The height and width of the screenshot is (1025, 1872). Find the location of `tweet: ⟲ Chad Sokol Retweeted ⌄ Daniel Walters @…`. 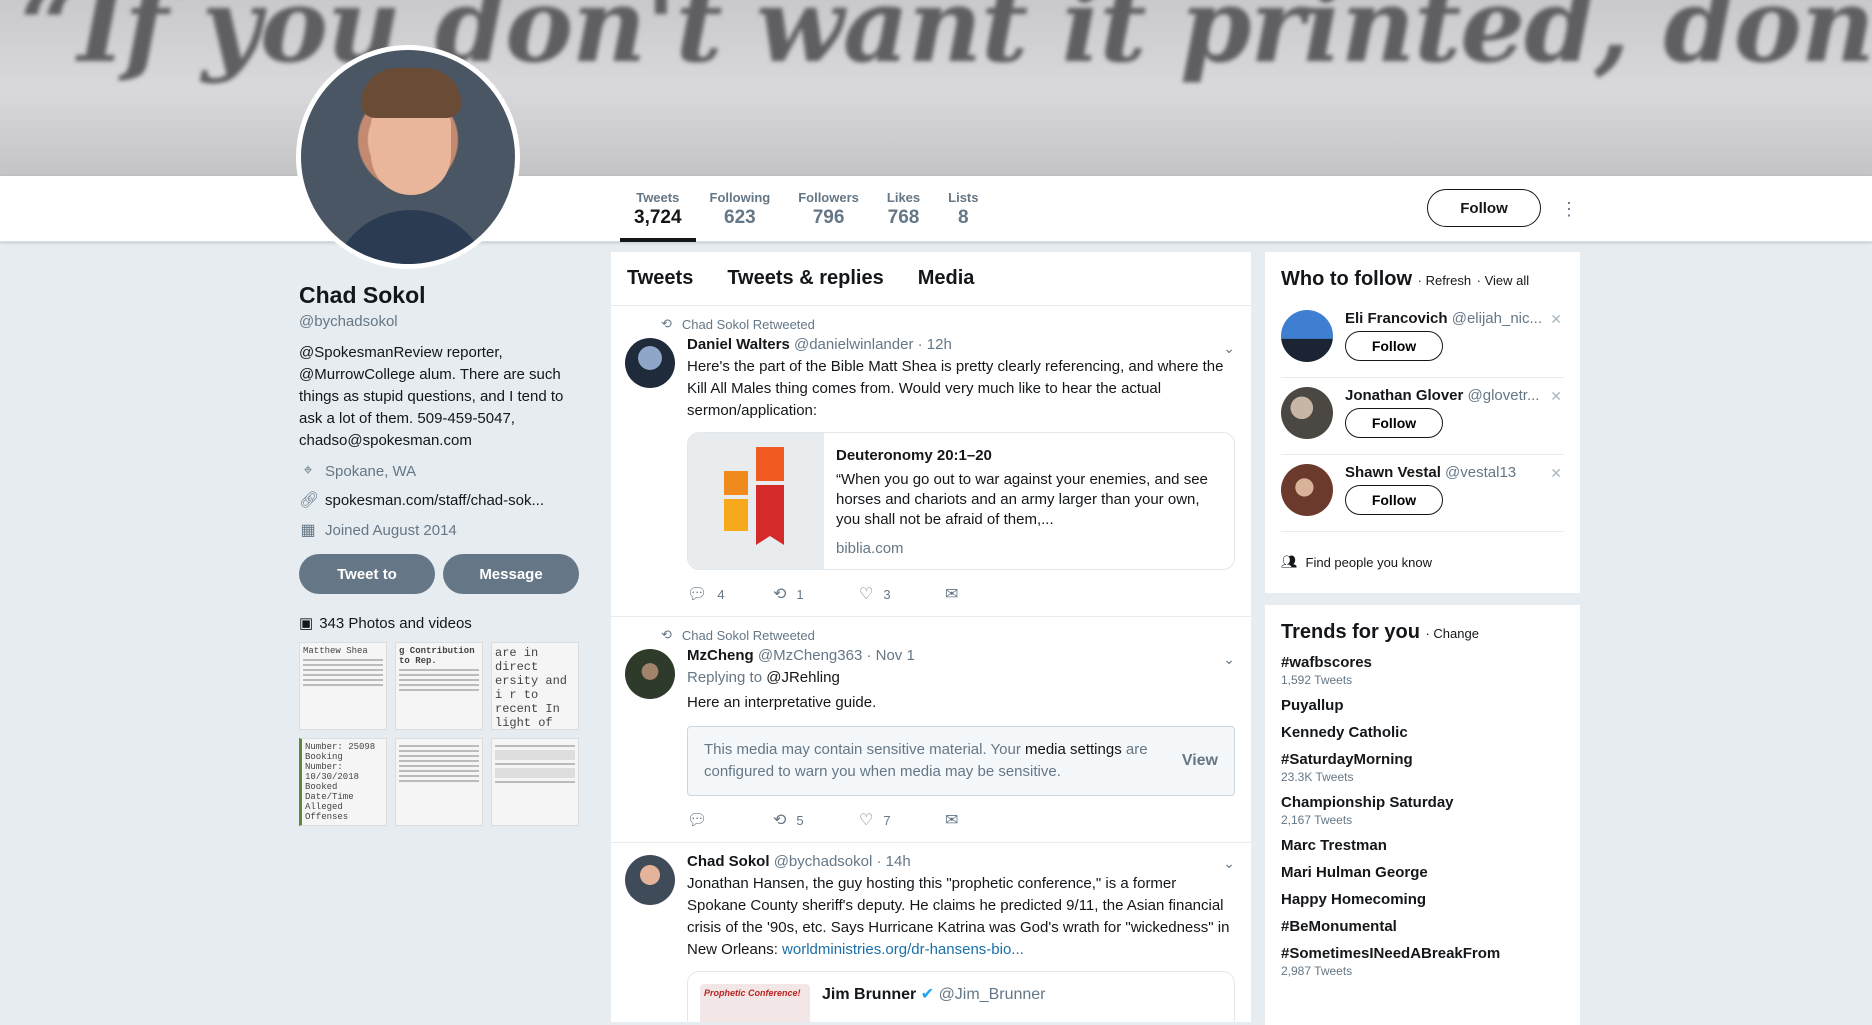

tweet: ⟲ Chad Sokol Retweeted ⌄ Daniel Walters @… is located at coordinates (931, 461).